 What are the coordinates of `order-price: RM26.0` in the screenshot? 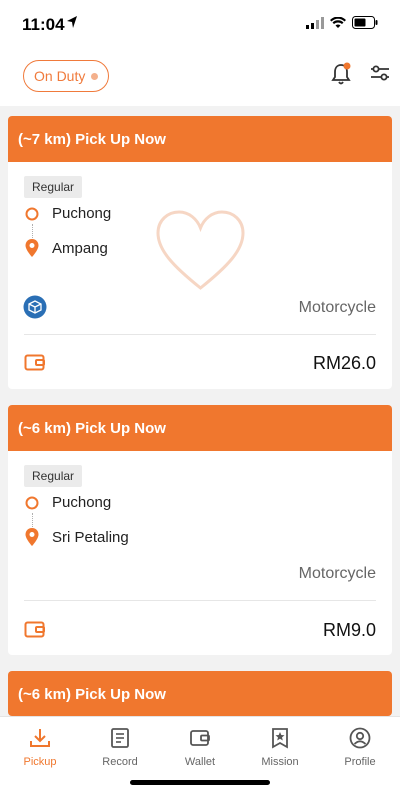 It's located at (344, 363).